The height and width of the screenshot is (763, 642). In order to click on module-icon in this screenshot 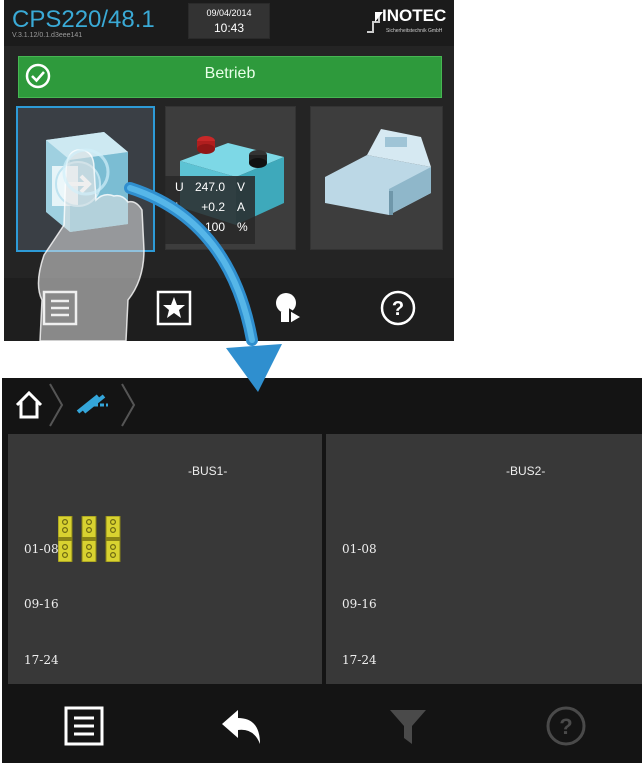, I will do `click(87, 182)`.